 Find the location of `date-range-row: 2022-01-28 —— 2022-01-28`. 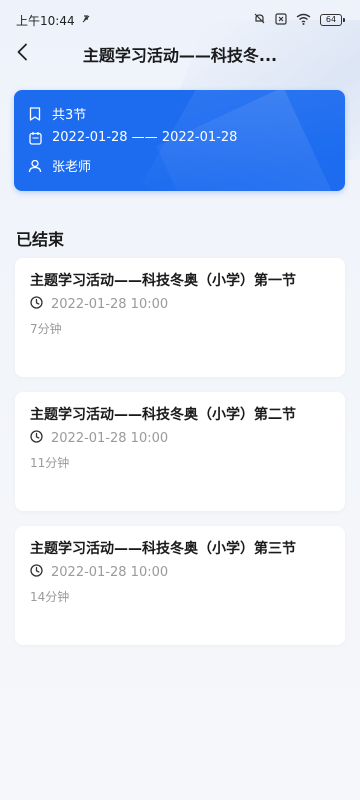

date-range-row: 2022-01-28 —— 2022-01-28 is located at coordinates (132, 137).